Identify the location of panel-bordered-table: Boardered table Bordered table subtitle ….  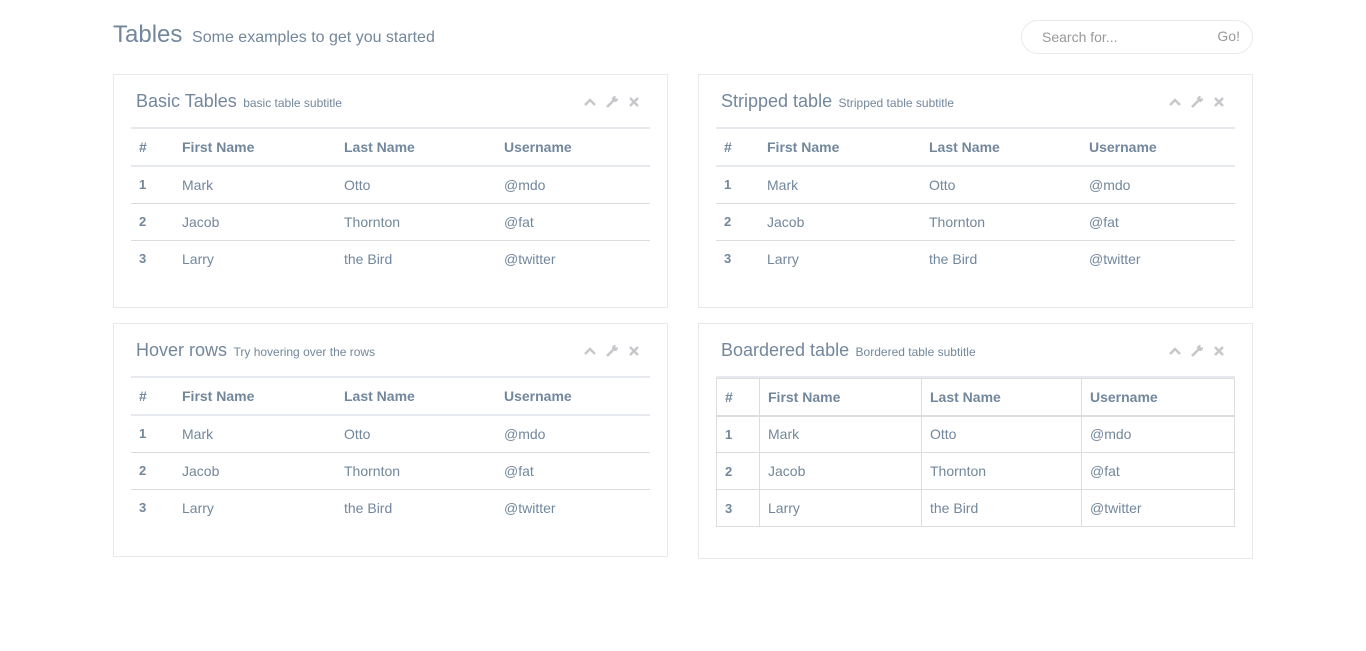
(975, 441).